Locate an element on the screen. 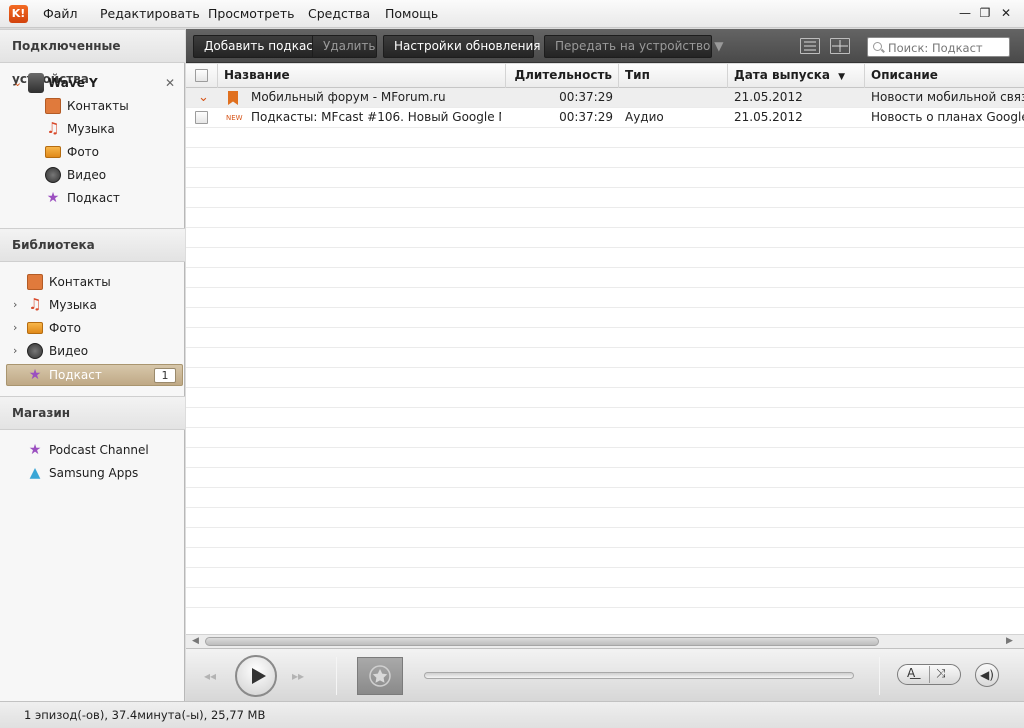 The width and height of the screenshot is (1024, 728). podcast-count-badge: 1 is located at coordinates (165, 375).